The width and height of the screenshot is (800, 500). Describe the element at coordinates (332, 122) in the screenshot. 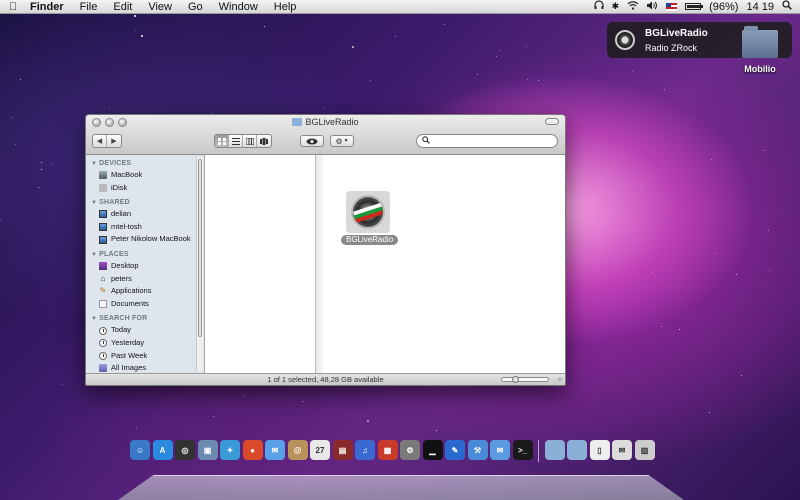

I see `window-title-text: BGLiveRadio` at that location.